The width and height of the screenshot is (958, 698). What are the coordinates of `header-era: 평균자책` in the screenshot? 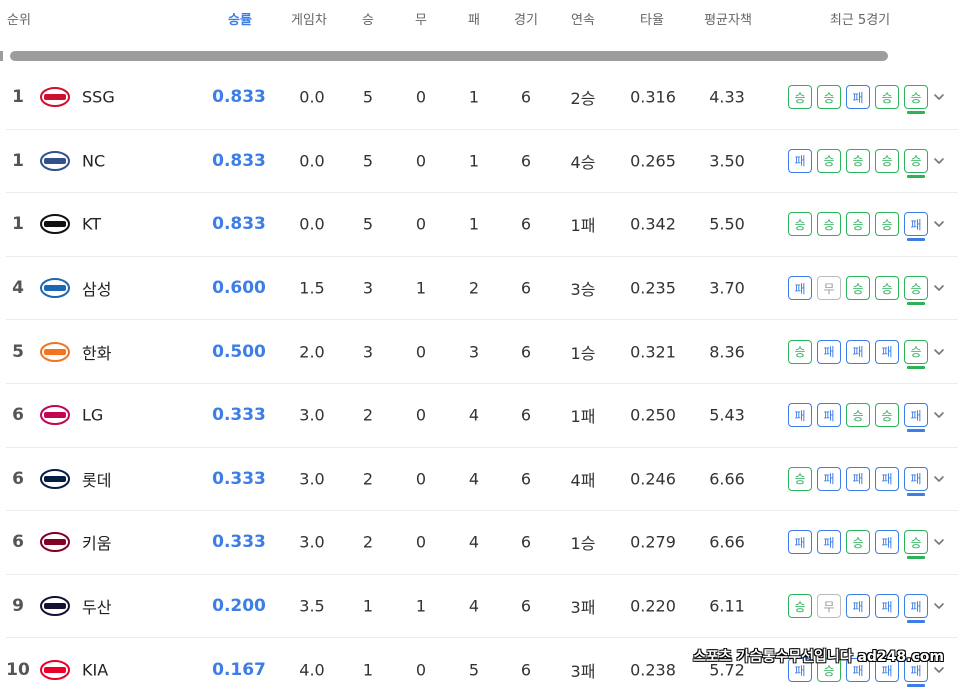 It's located at (728, 18).